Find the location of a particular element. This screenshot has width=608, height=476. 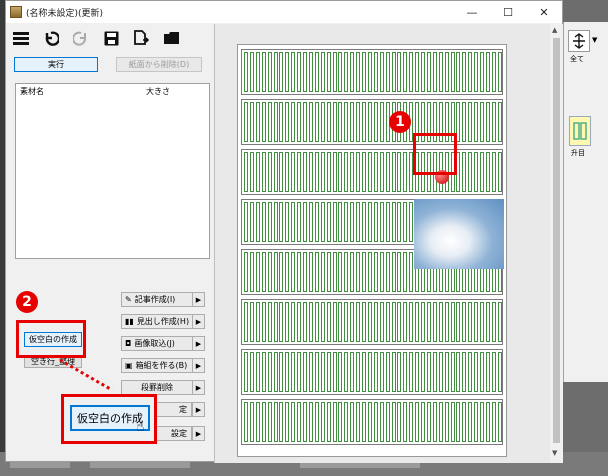

zoom-callout-box: 仮空白の作成 ☝ is located at coordinates (109, 419).